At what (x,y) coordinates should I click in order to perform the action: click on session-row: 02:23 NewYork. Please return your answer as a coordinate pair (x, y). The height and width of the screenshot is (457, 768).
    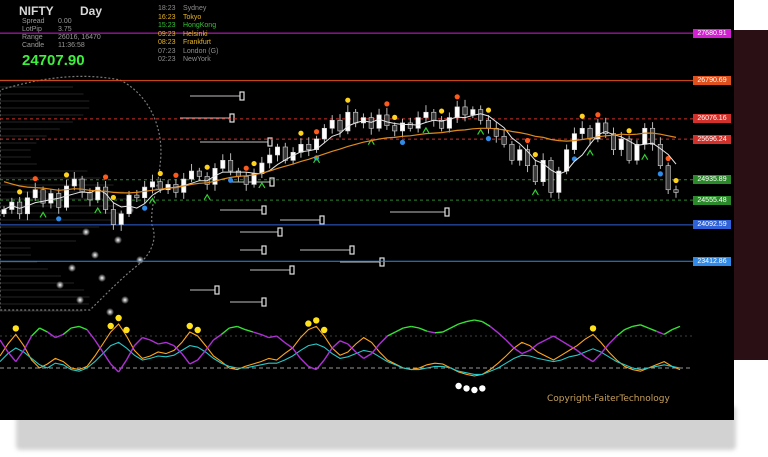
    Looking at the image, I should click on (184, 59).